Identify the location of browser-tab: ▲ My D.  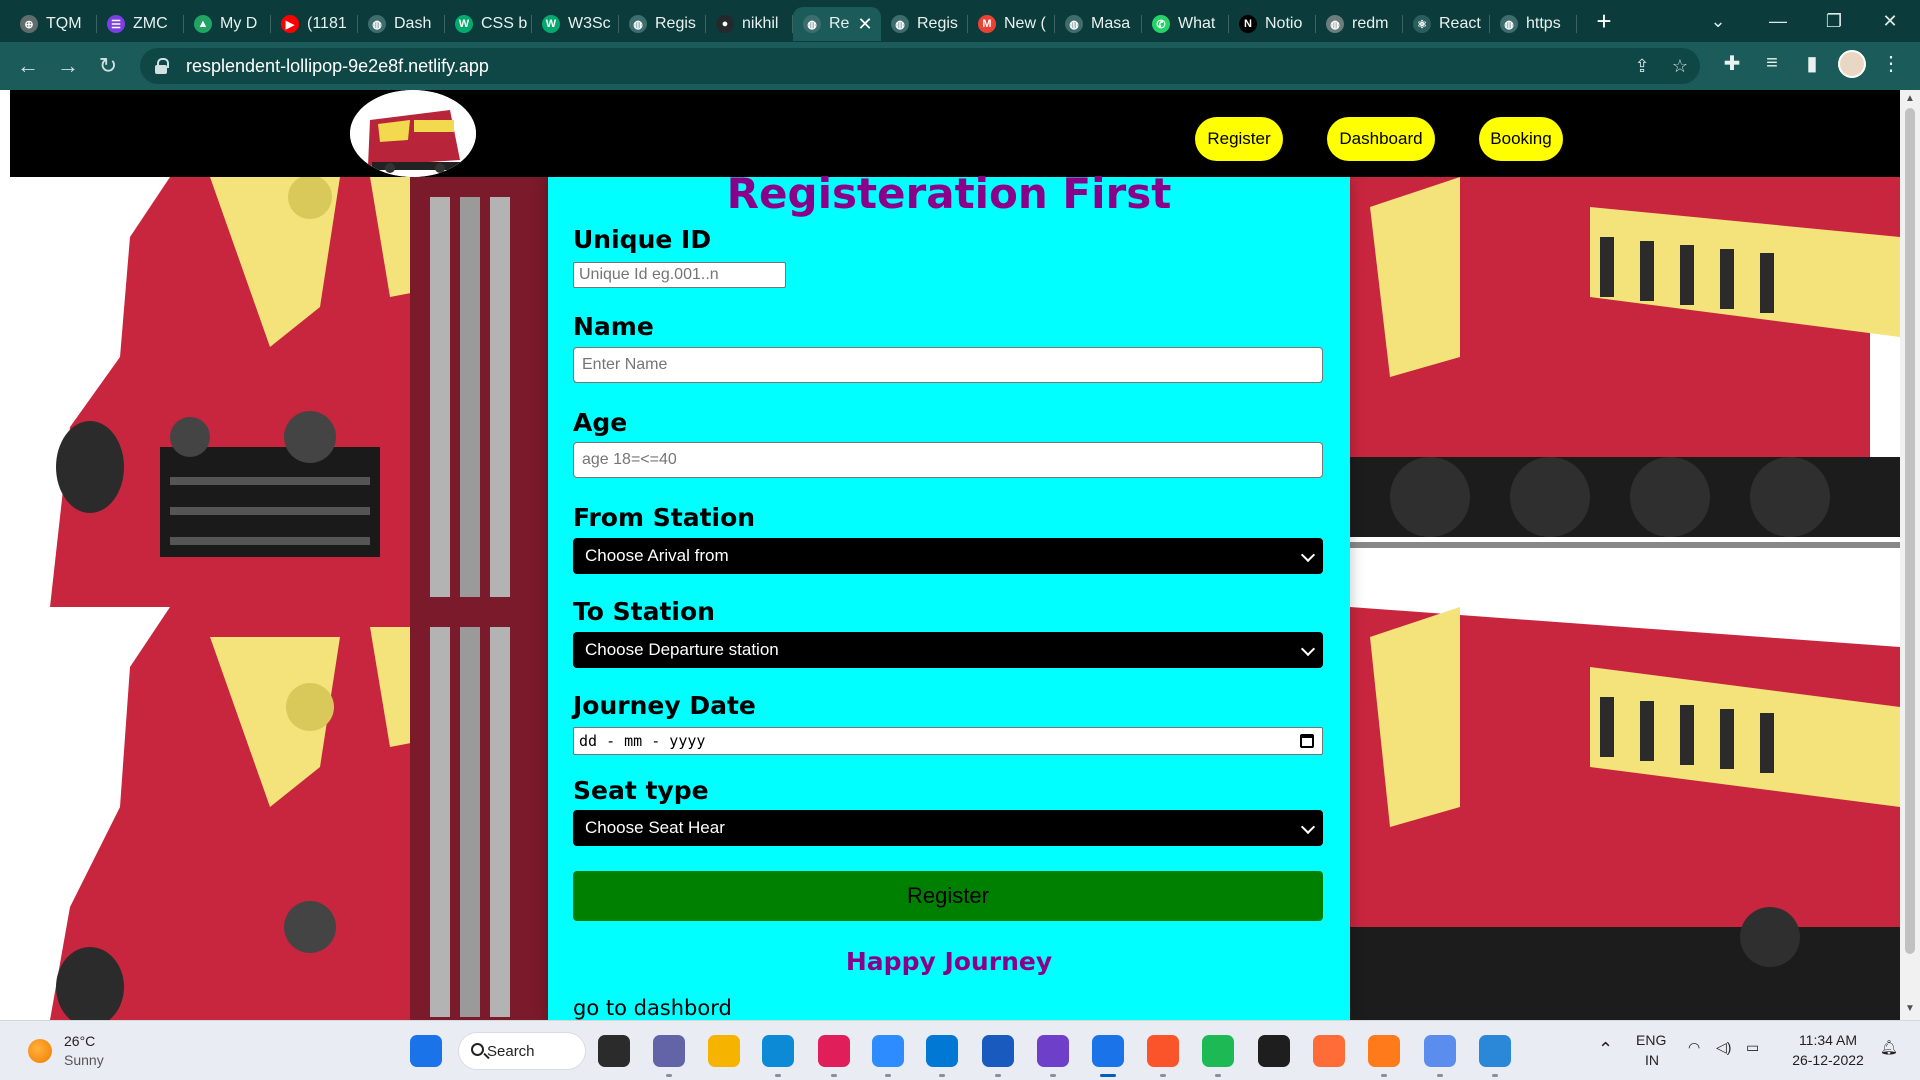
(227, 24).